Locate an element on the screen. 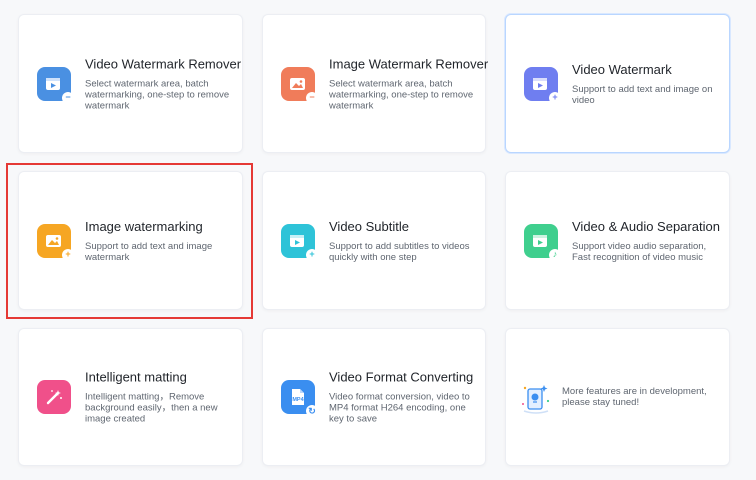  mp4-label: MP4 is located at coordinates (298, 400).